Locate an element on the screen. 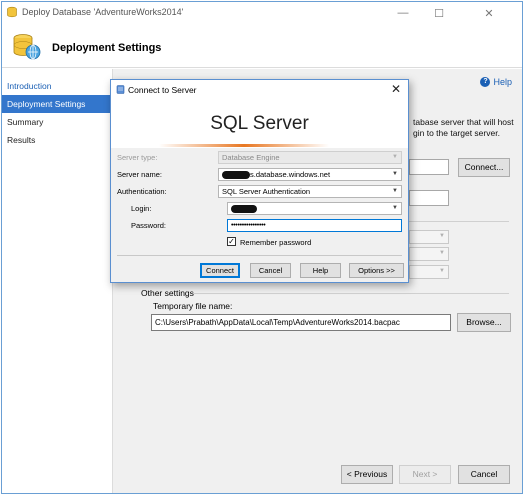  edition-combo is located at coordinates (429, 237).